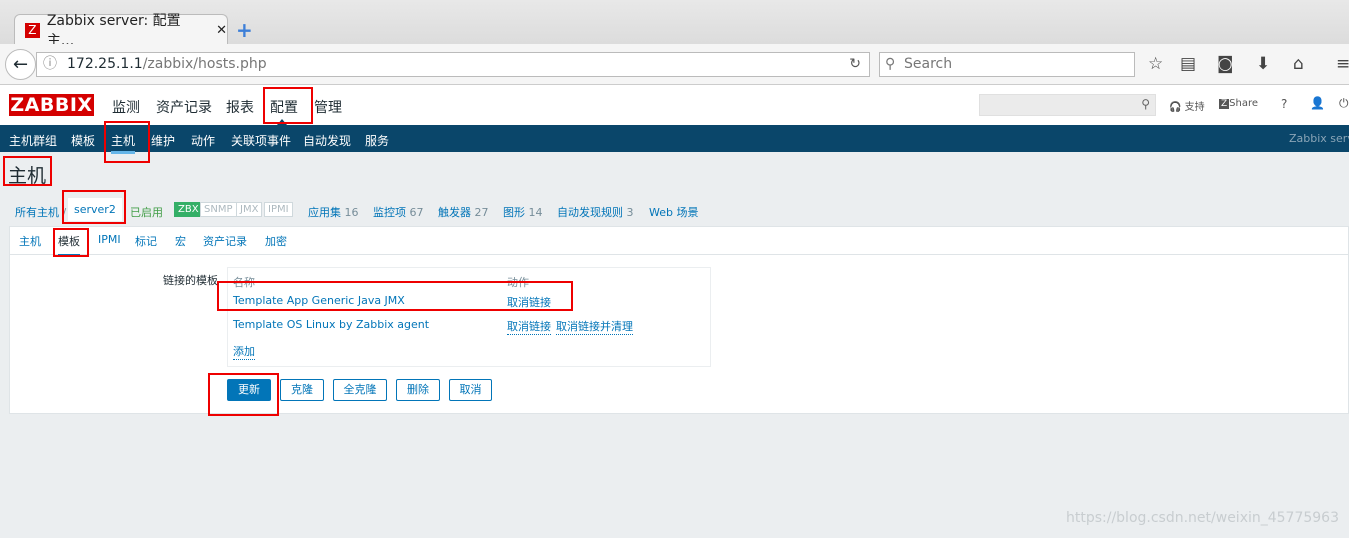  Describe the element at coordinates (416, 212) in the screenshot. I see `link-count: 67` at that location.